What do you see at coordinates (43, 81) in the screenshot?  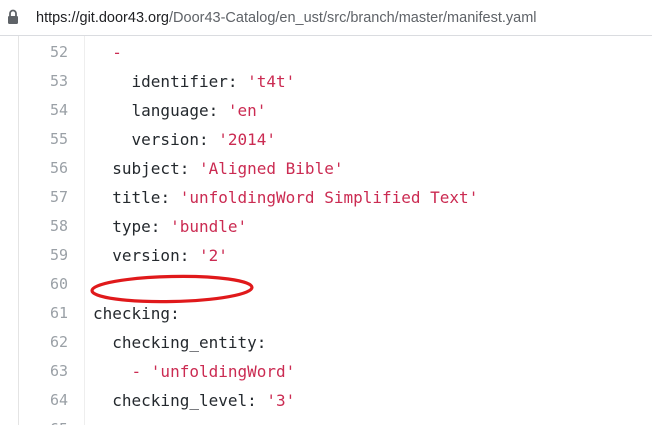 I see `line-number: 53` at bounding box center [43, 81].